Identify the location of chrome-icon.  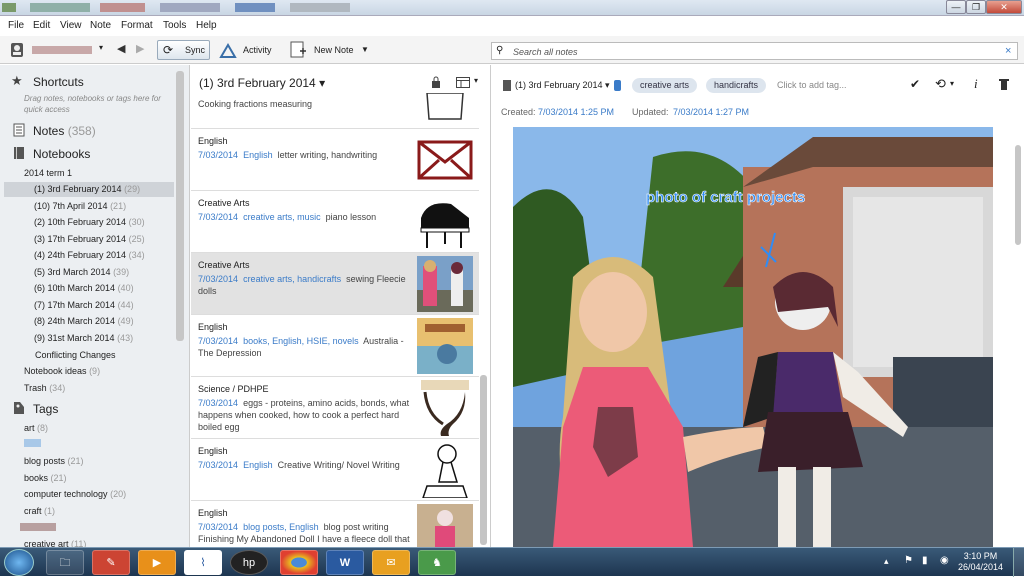
(299, 562).